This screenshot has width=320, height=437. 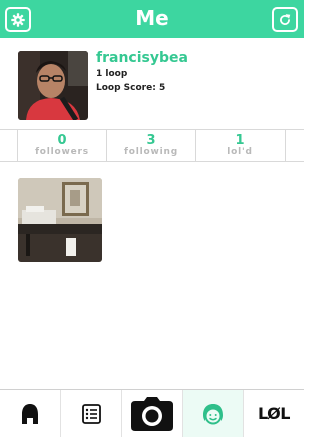 I want to click on divider, so click(x=285, y=145).